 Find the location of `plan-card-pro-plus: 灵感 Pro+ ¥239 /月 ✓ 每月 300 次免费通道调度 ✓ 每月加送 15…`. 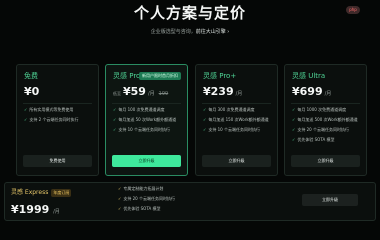

plan-card-pro-plus: 灵感 Pro+ ¥239 /月 ✓ 每月 300 次免费通道调度 ✓ 每月加送 15… is located at coordinates (236, 120).